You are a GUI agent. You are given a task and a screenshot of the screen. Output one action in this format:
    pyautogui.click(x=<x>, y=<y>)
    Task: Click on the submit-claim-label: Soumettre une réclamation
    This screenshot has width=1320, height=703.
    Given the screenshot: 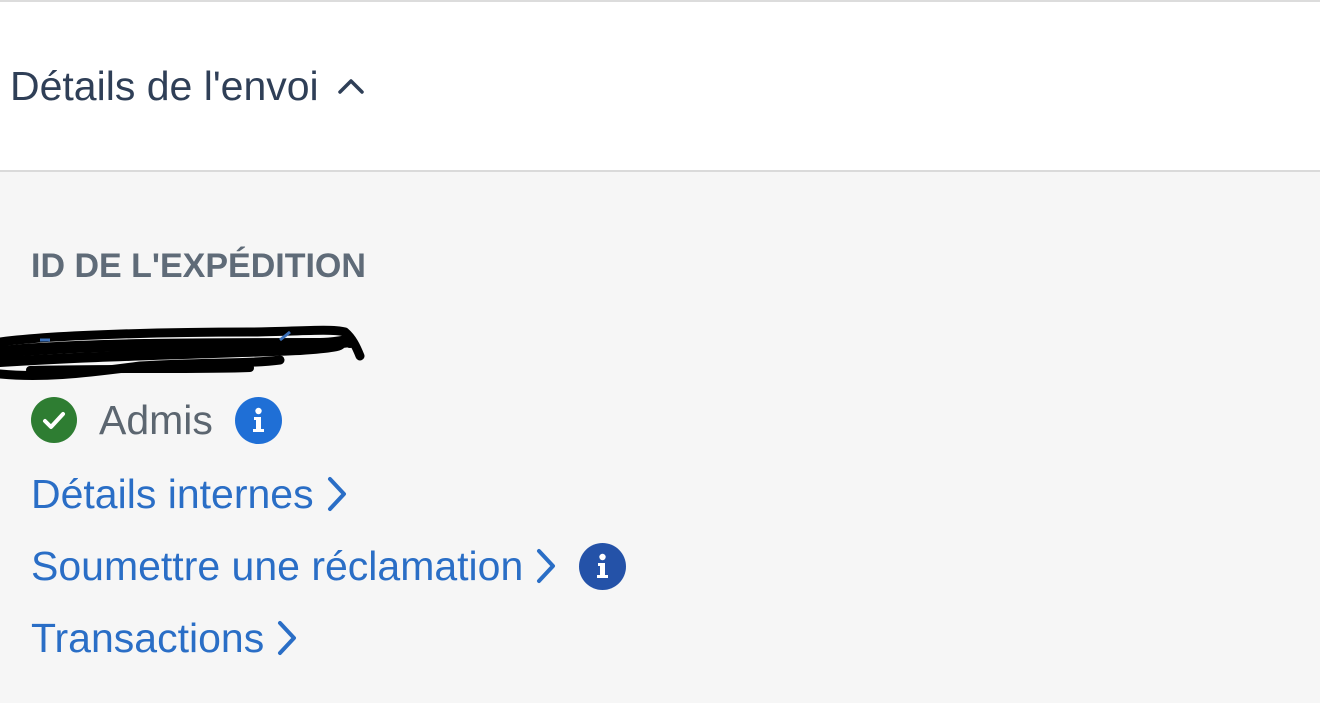 What is the action you would take?
    pyautogui.click(x=277, y=566)
    